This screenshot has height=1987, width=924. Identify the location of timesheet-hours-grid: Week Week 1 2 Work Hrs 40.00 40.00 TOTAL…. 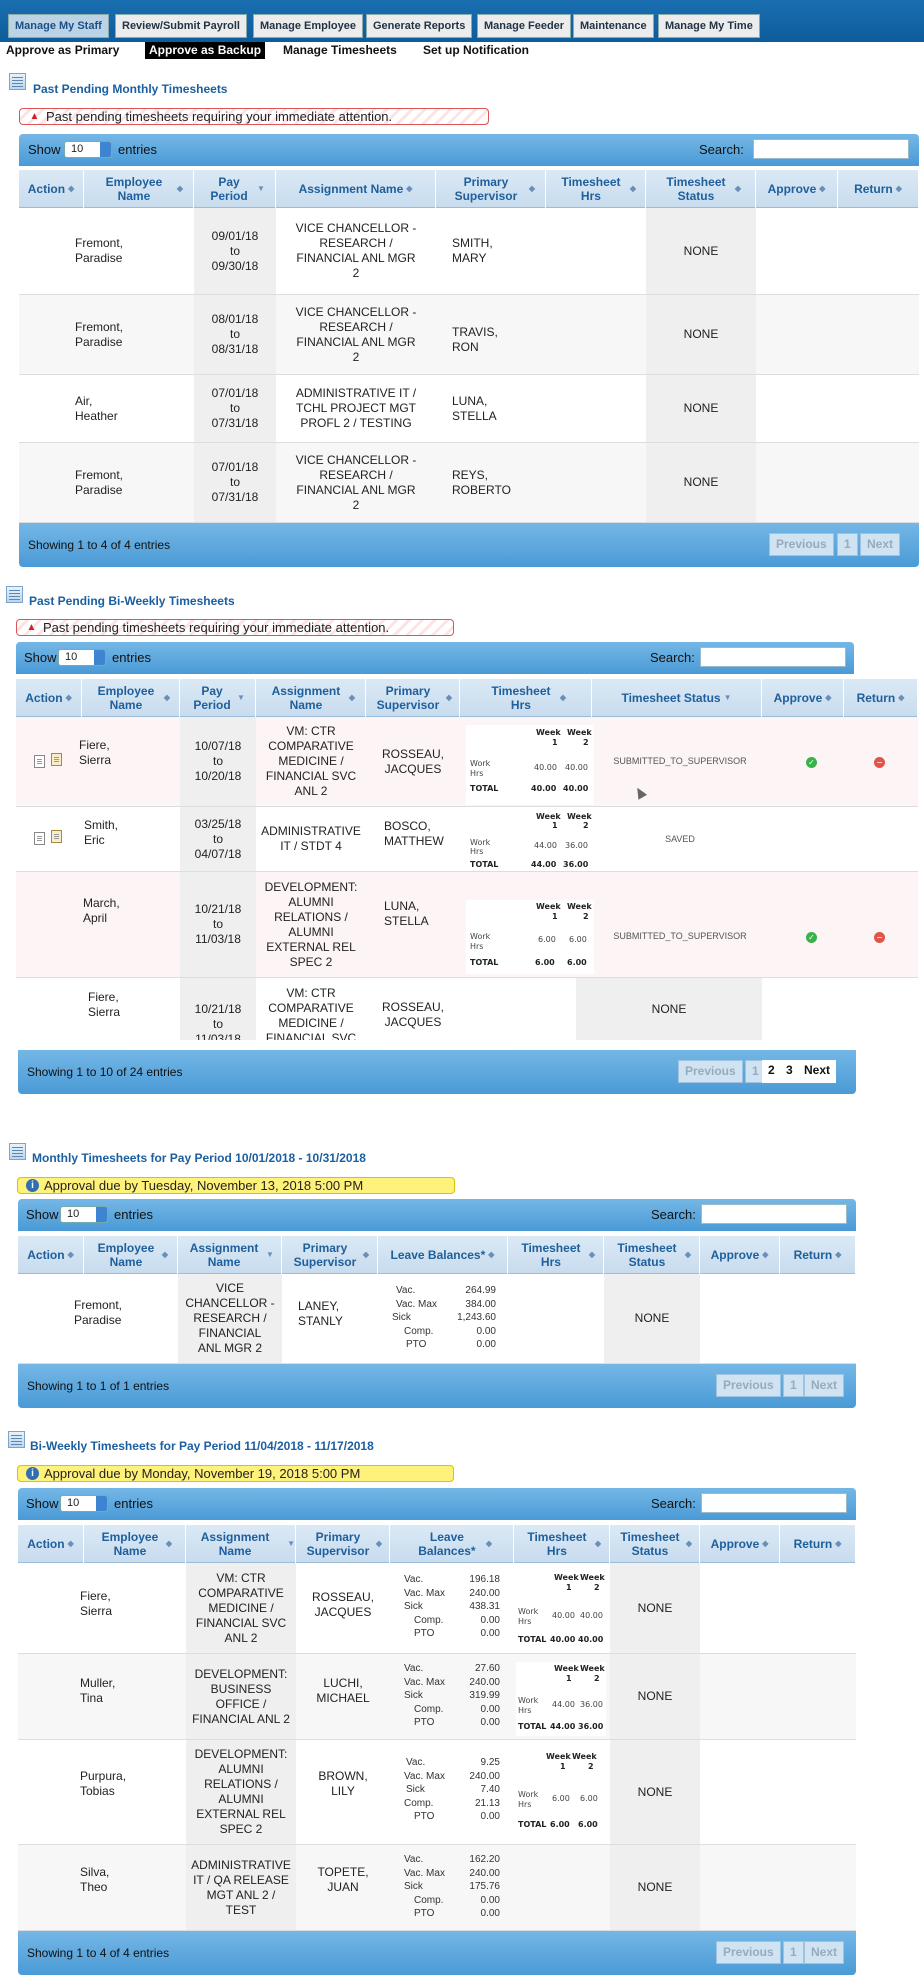
(561, 1611).